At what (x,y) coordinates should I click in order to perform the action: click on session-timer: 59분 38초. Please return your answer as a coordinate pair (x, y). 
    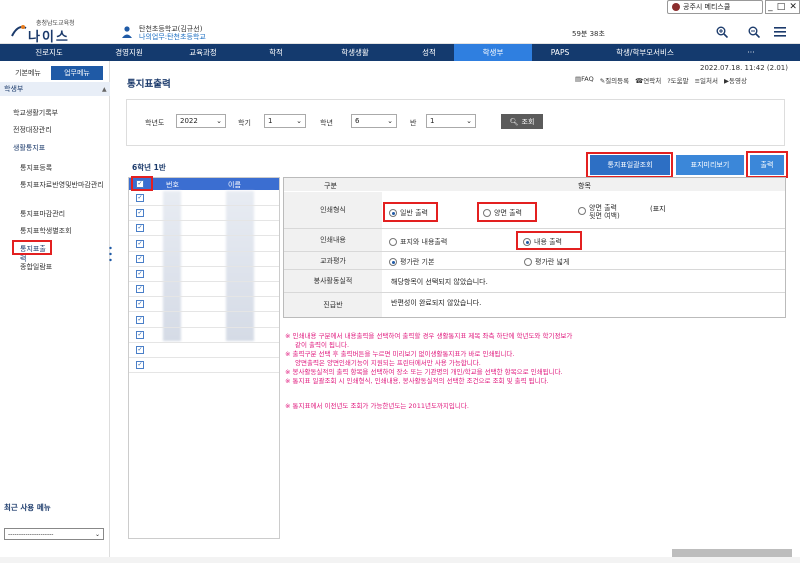
    Looking at the image, I should click on (588, 34).